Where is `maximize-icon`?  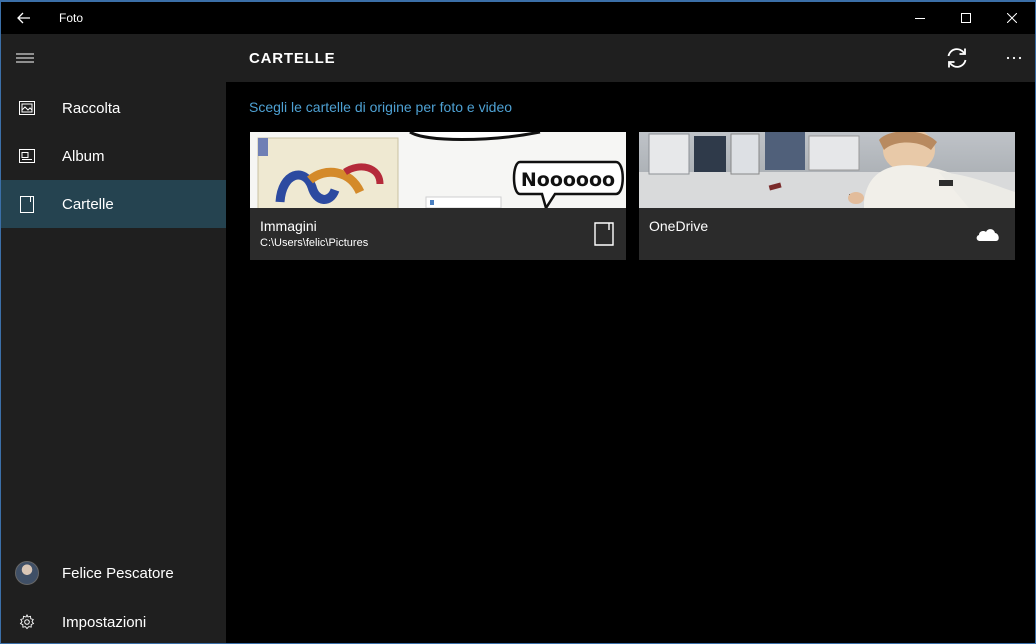
maximize-icon is located at coordinates (966, 18).